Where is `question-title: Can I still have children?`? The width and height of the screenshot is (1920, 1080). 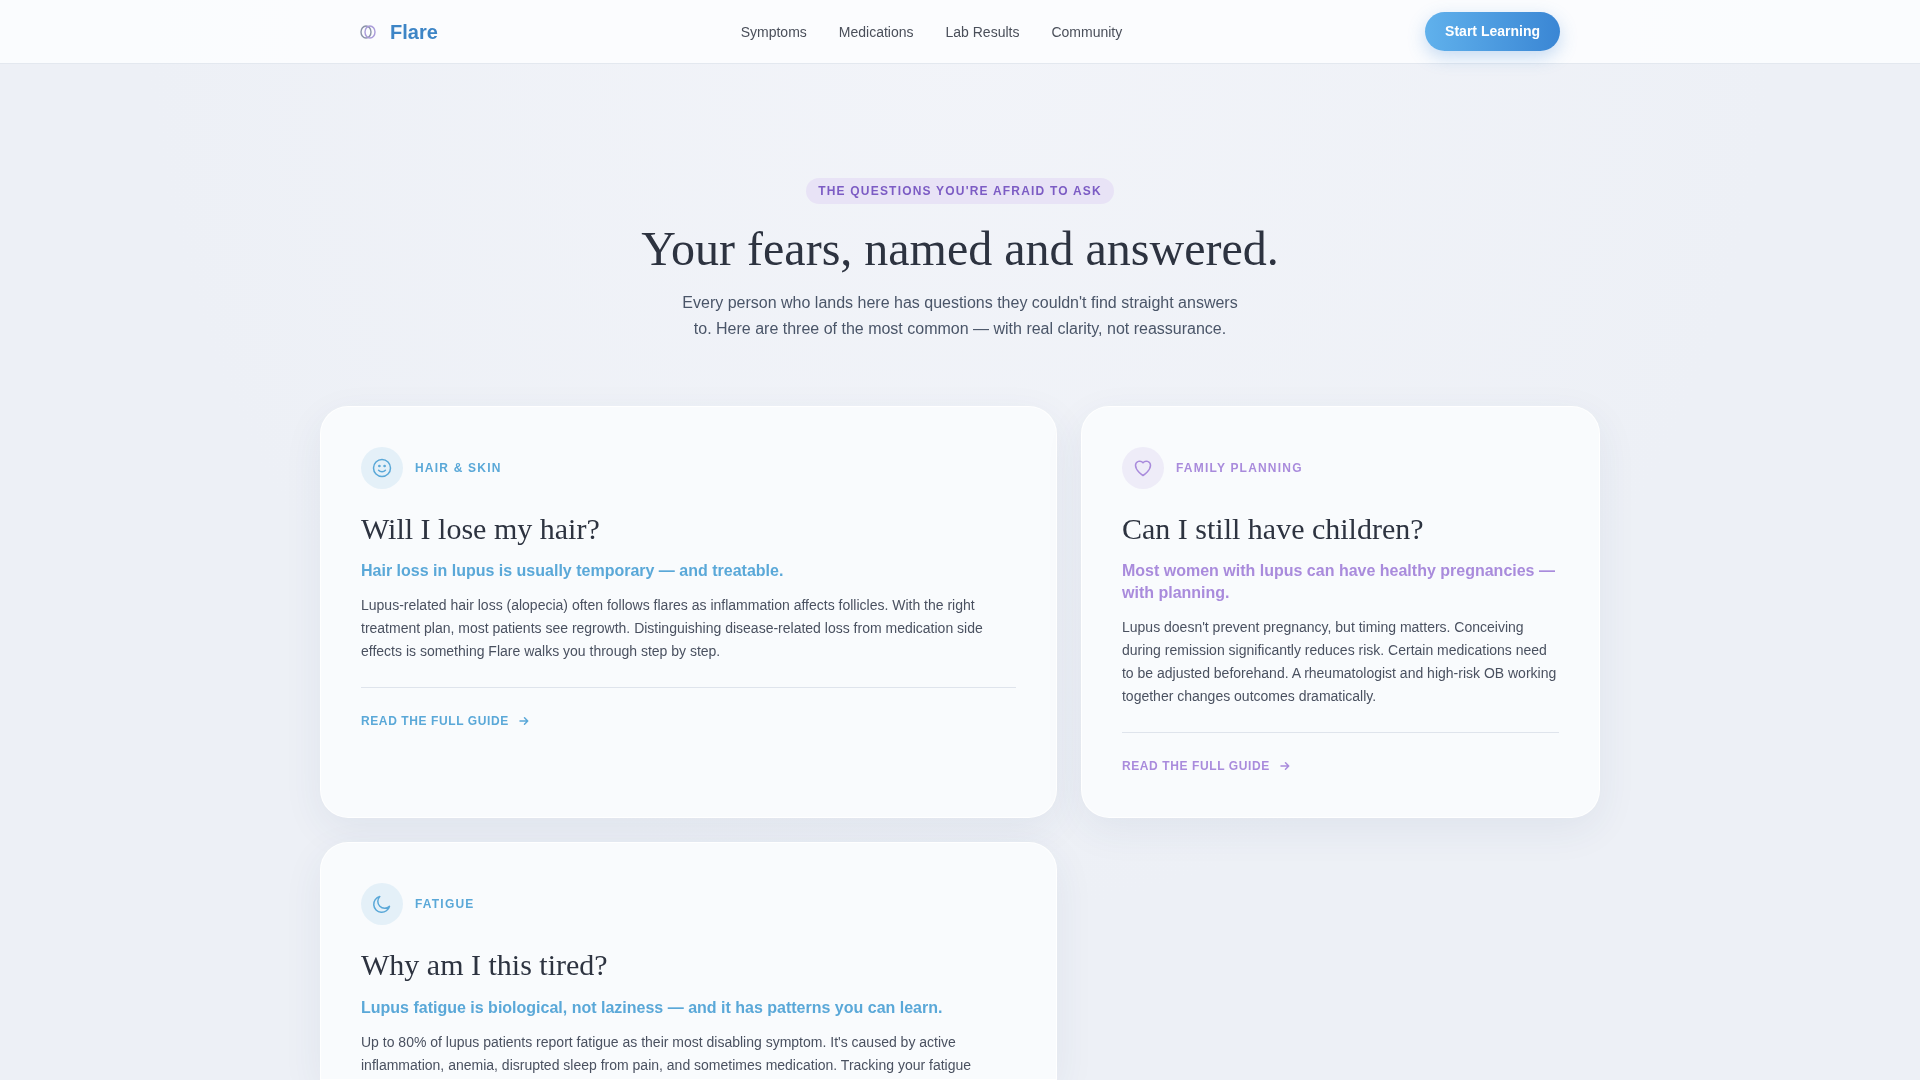
question-title: Can I still have children? is located at coordinates (1273, 528).